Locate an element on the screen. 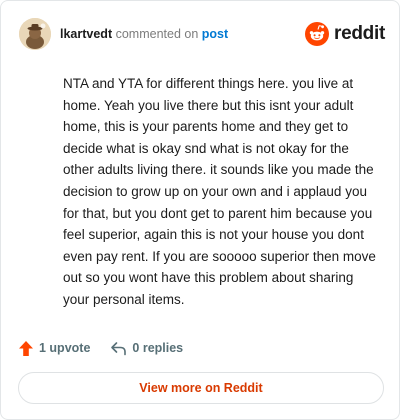 This screenshot has width=400, height=420. avatar-image is located at coordinates (35, 34).